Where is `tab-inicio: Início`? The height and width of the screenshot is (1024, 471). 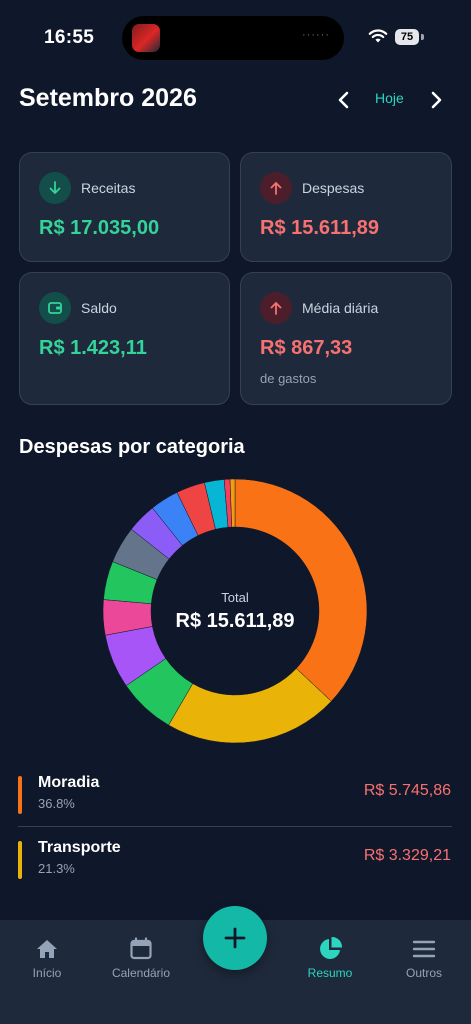 tab-inicio: Início is located at coordinates (47, 964).